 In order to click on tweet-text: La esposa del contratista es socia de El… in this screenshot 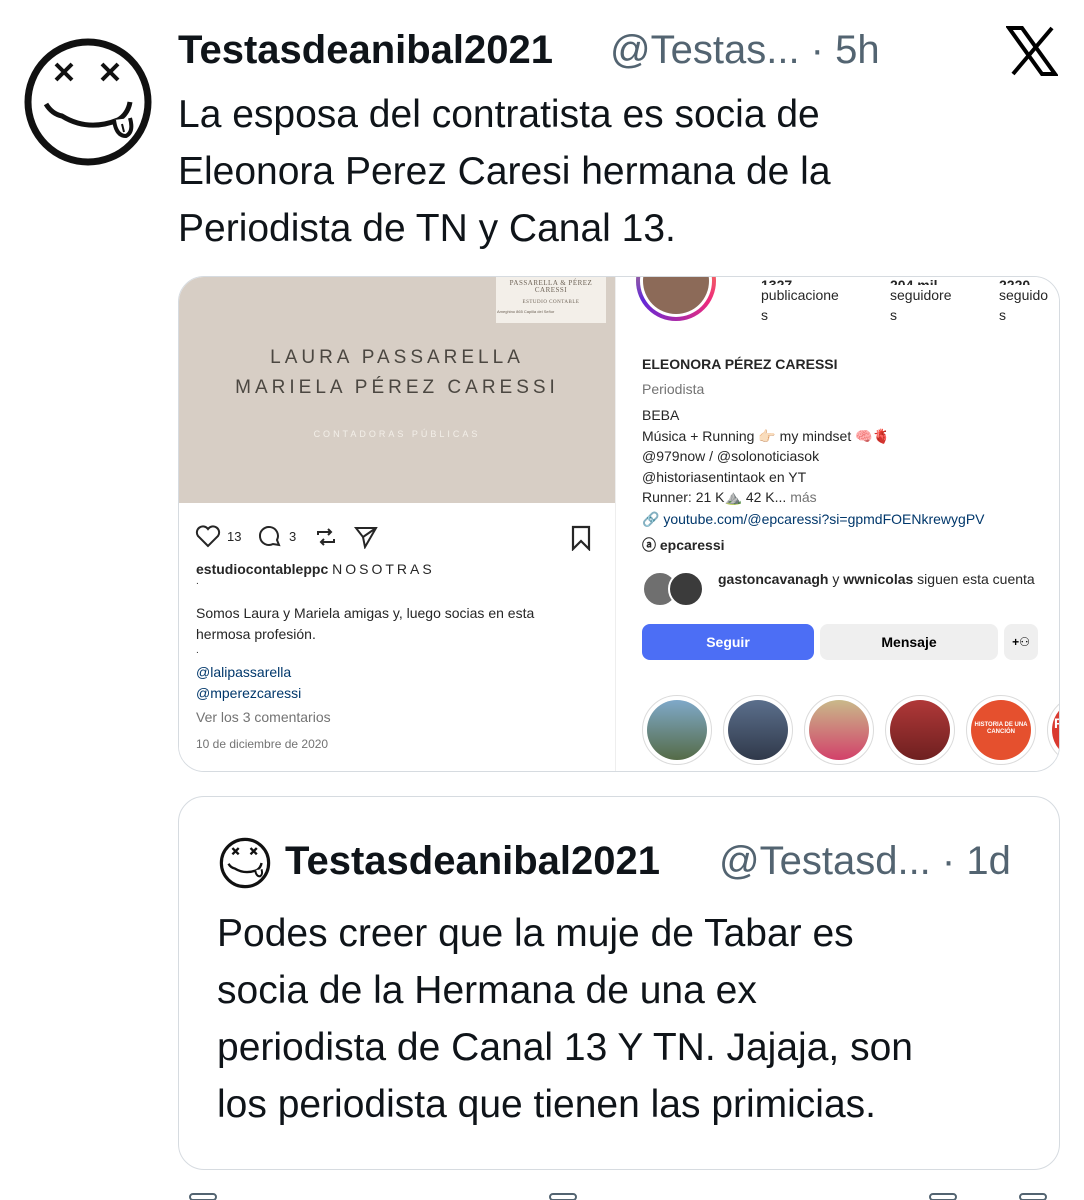, I will do `click(618, 171)`.